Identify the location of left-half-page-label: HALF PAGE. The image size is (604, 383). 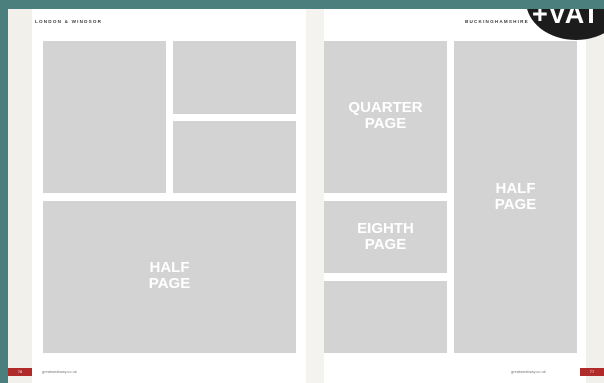
(169, 275).